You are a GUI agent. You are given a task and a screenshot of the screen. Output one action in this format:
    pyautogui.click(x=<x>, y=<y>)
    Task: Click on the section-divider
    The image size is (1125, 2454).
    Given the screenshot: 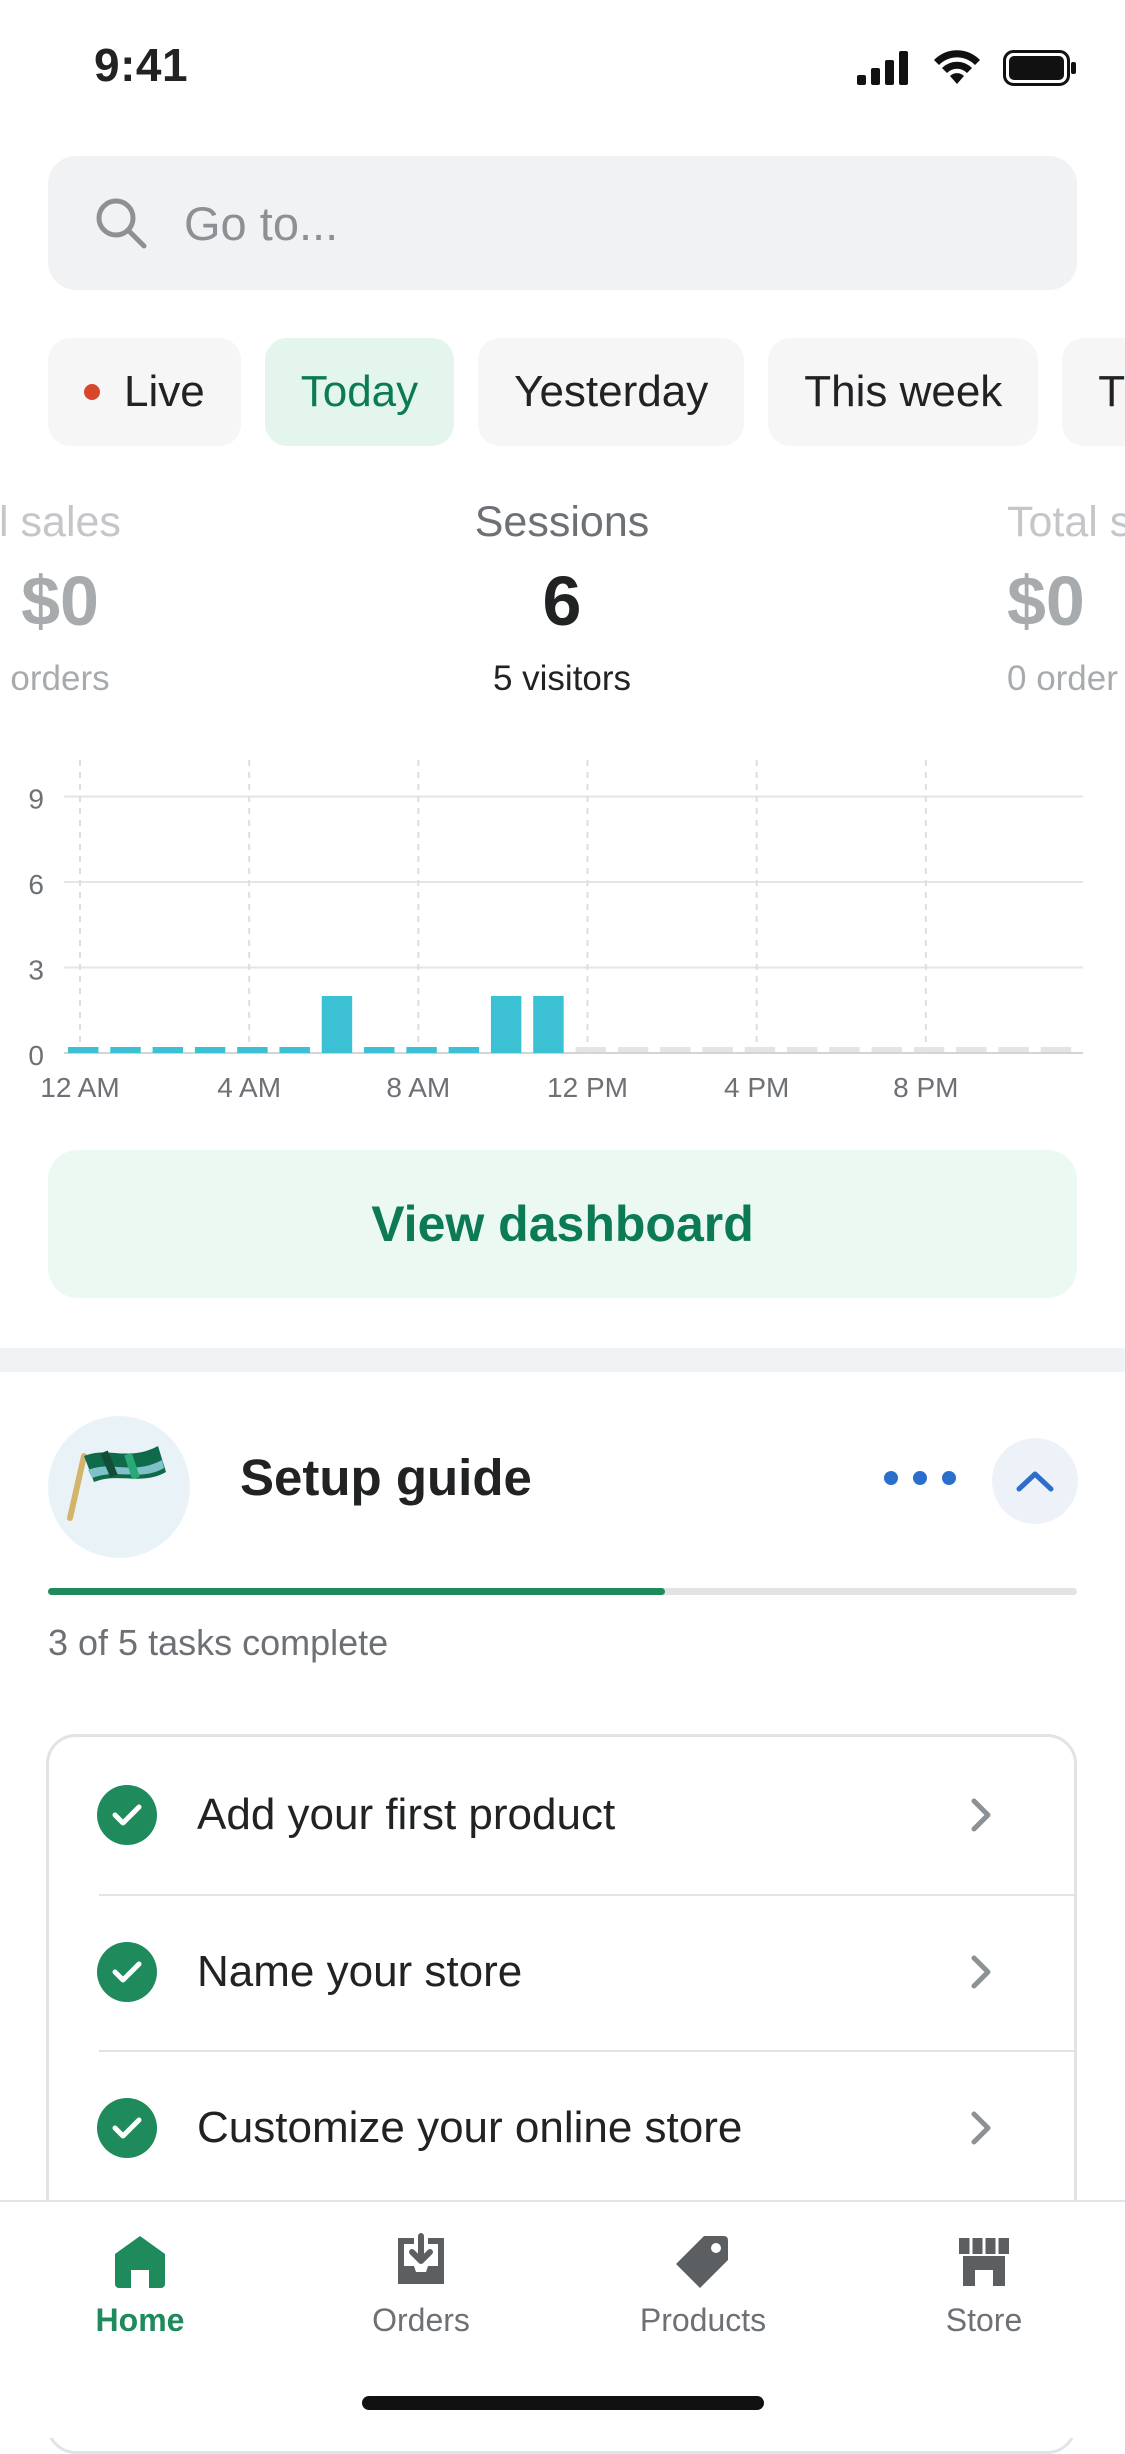 What is the action you would take?
    pyautogui.click(x=562, y=1360)
    